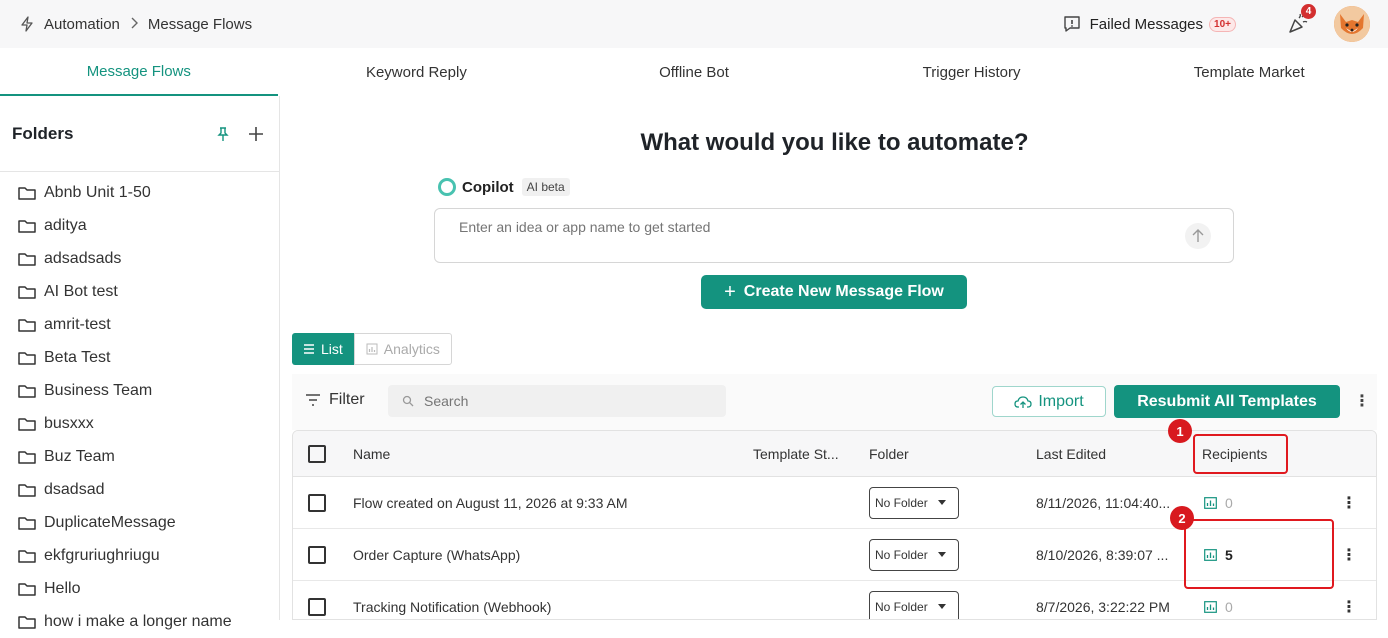  Describe the element at coordinates (139, 291) in the screenshot. I see `folder-item: AI Bot test` at that location.